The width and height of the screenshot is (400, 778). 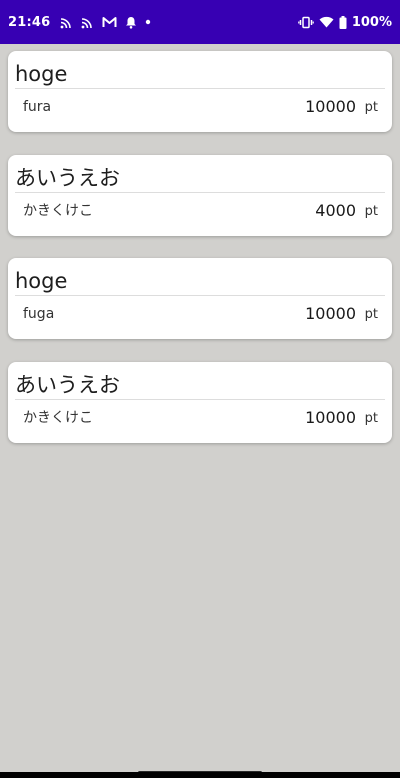 I want to click on status-bar-left: 21:46, so click(x=83, y=22).